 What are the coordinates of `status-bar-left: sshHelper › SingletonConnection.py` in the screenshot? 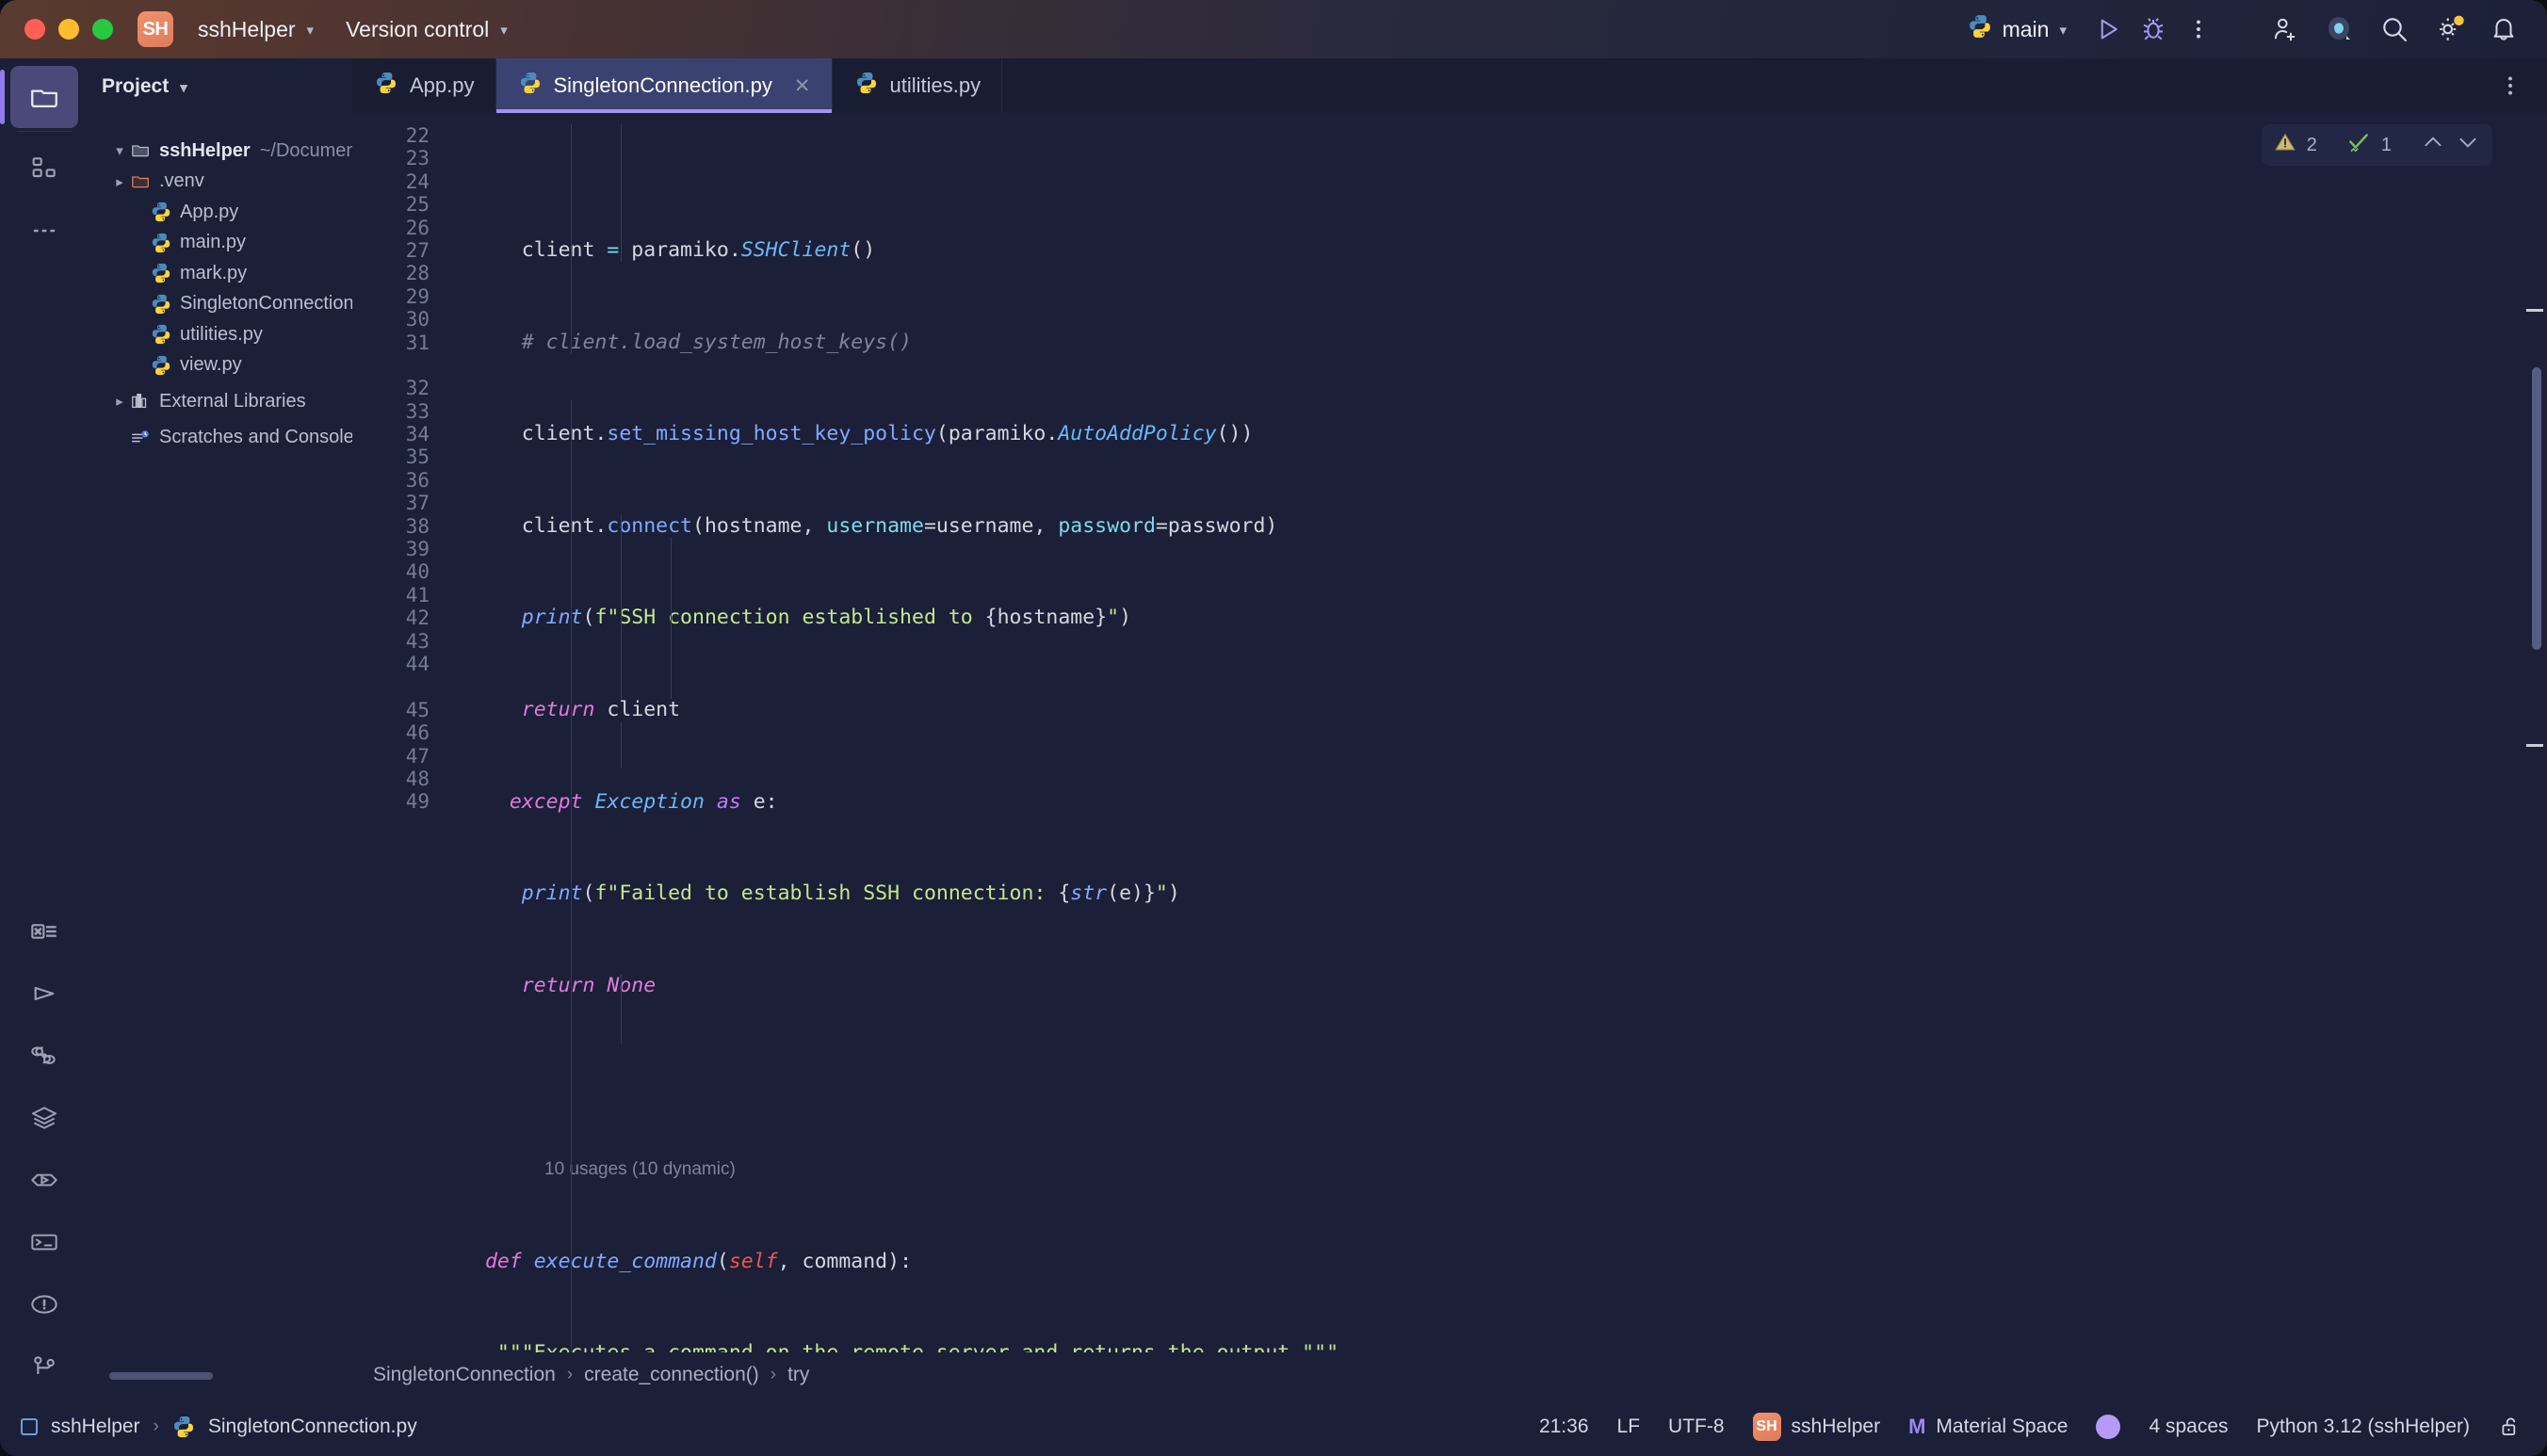 It's located at (219, 1427).